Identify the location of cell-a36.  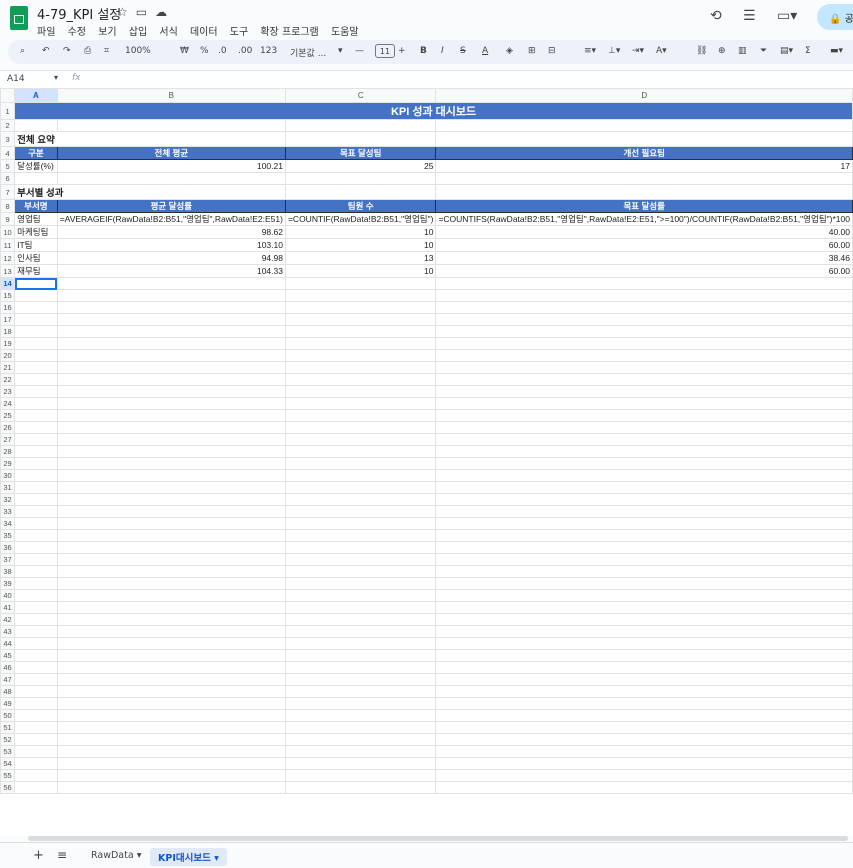
(36, 547).